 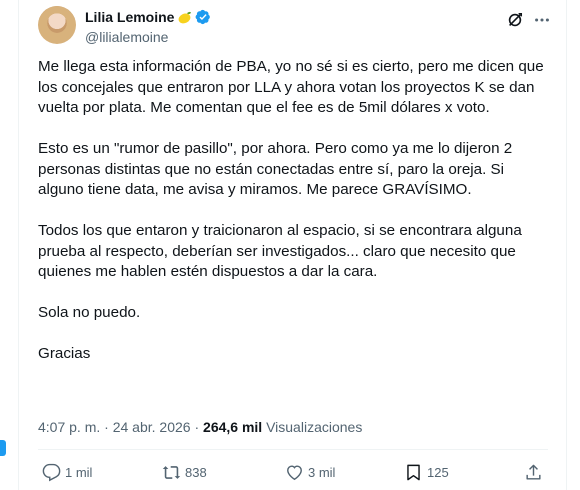 I want to click on action-bar: 1 mil 838 3 mil 125, so click(x=296, y=472).